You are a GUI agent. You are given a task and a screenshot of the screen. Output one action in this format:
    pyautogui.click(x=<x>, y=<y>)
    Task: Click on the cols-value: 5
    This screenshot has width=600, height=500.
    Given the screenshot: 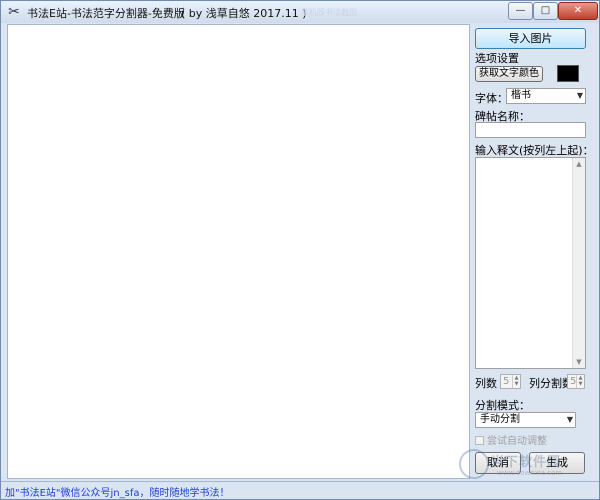 What is the action you would take?
    pyautogui.click(x=506, y=381)
    